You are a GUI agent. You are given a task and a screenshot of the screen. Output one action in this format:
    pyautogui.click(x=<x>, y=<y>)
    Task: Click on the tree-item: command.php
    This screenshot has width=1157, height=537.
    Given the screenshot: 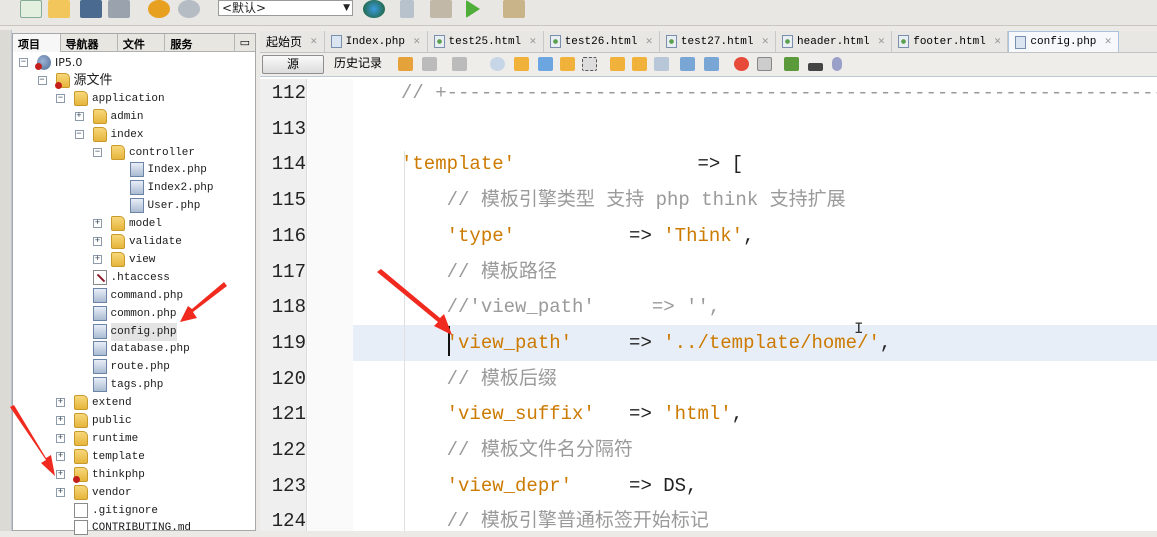 What is the action you would take?
    pyautogui.click(x=133, y=296)
    